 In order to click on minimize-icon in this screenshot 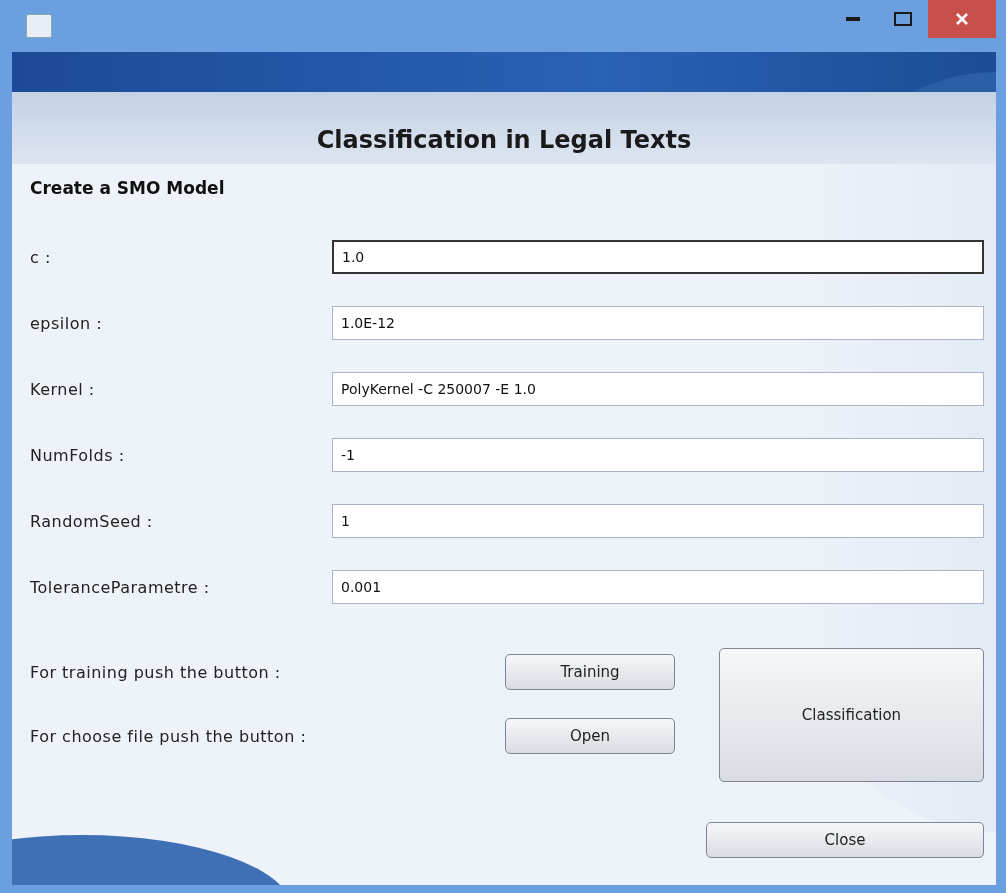, I will do `click(853, 19)`.